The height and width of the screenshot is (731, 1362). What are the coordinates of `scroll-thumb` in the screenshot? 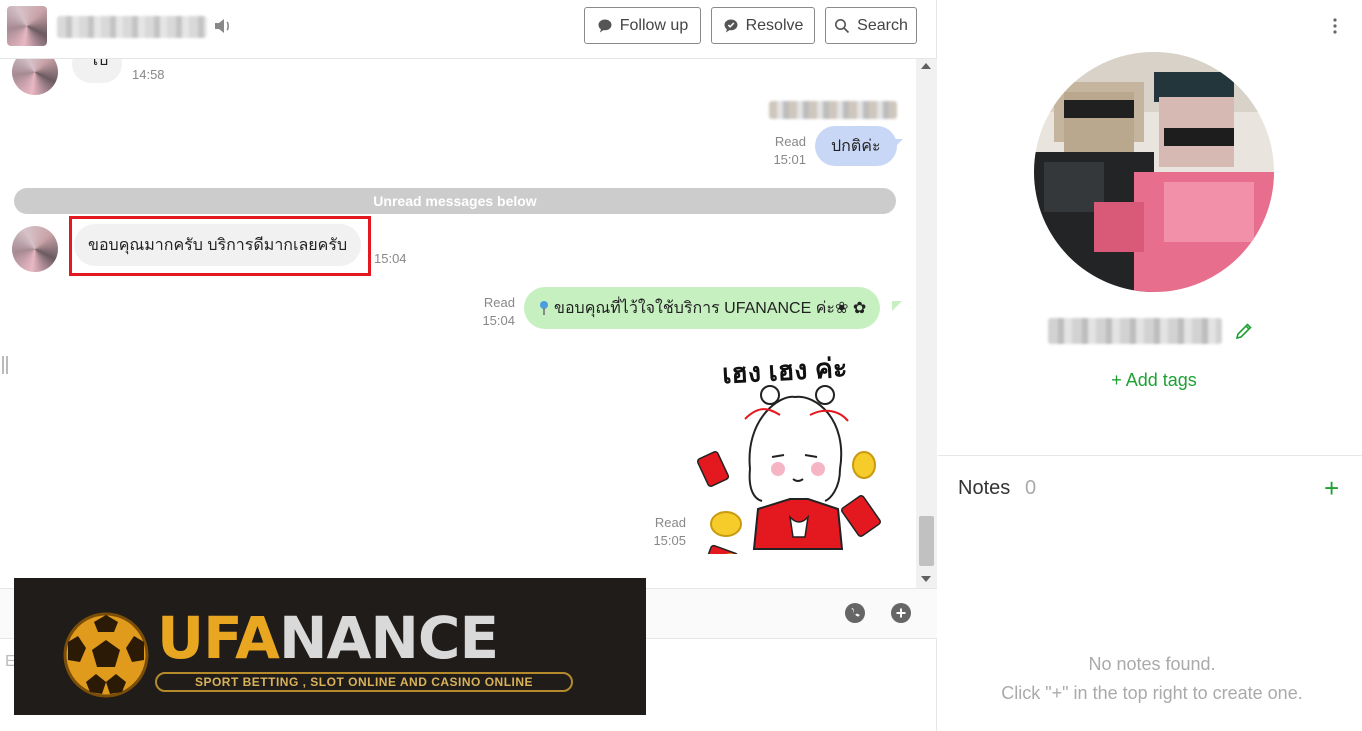 It's located at (926, 541).